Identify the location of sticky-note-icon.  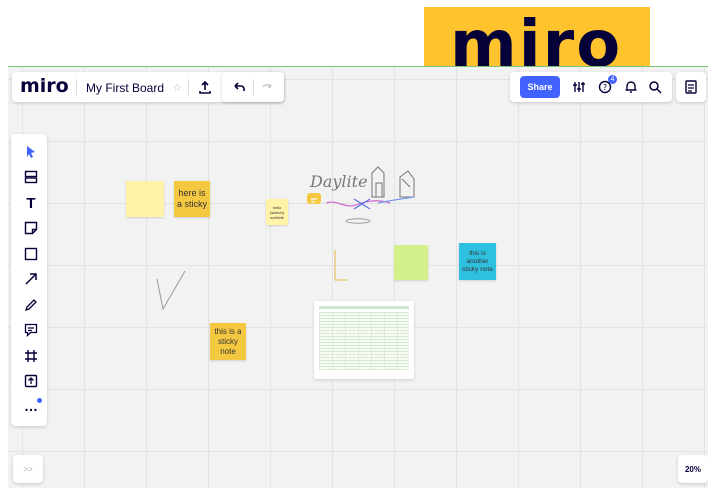
(31, 228).